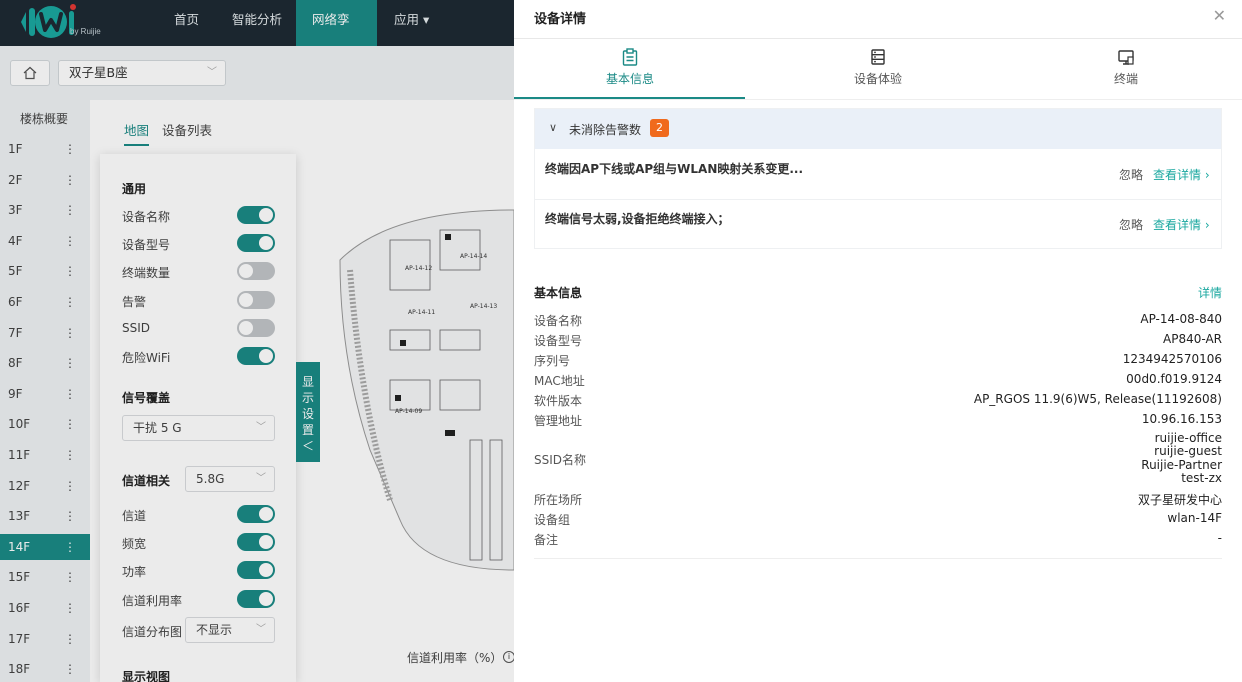 This screenshot has height=682, width=1242. Describe the element at coordinates (1192, 339) in the screenshot. I see `field-value: AP840-AR` at that location.